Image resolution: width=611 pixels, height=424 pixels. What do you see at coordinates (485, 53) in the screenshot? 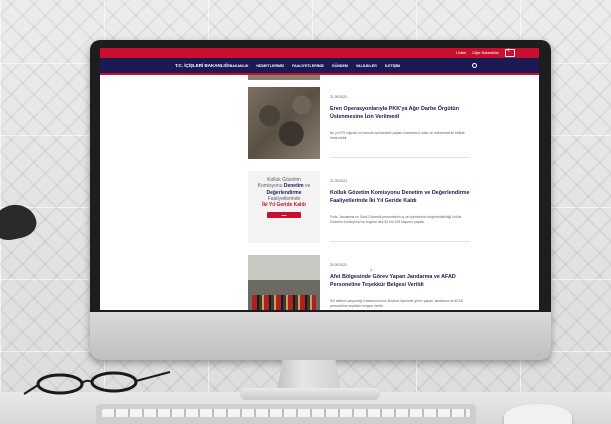
I see `topbar-link-ministries: Diğer Bakanlıklar` at bounding box center [485, 53].